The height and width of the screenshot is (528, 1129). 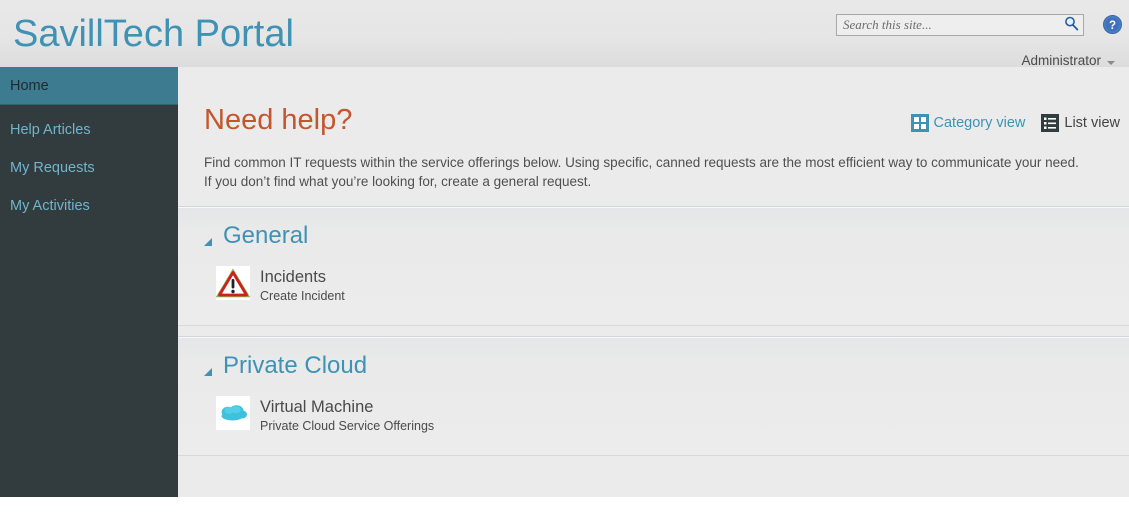 I want to click on search-box, so click(x=960, y=25).